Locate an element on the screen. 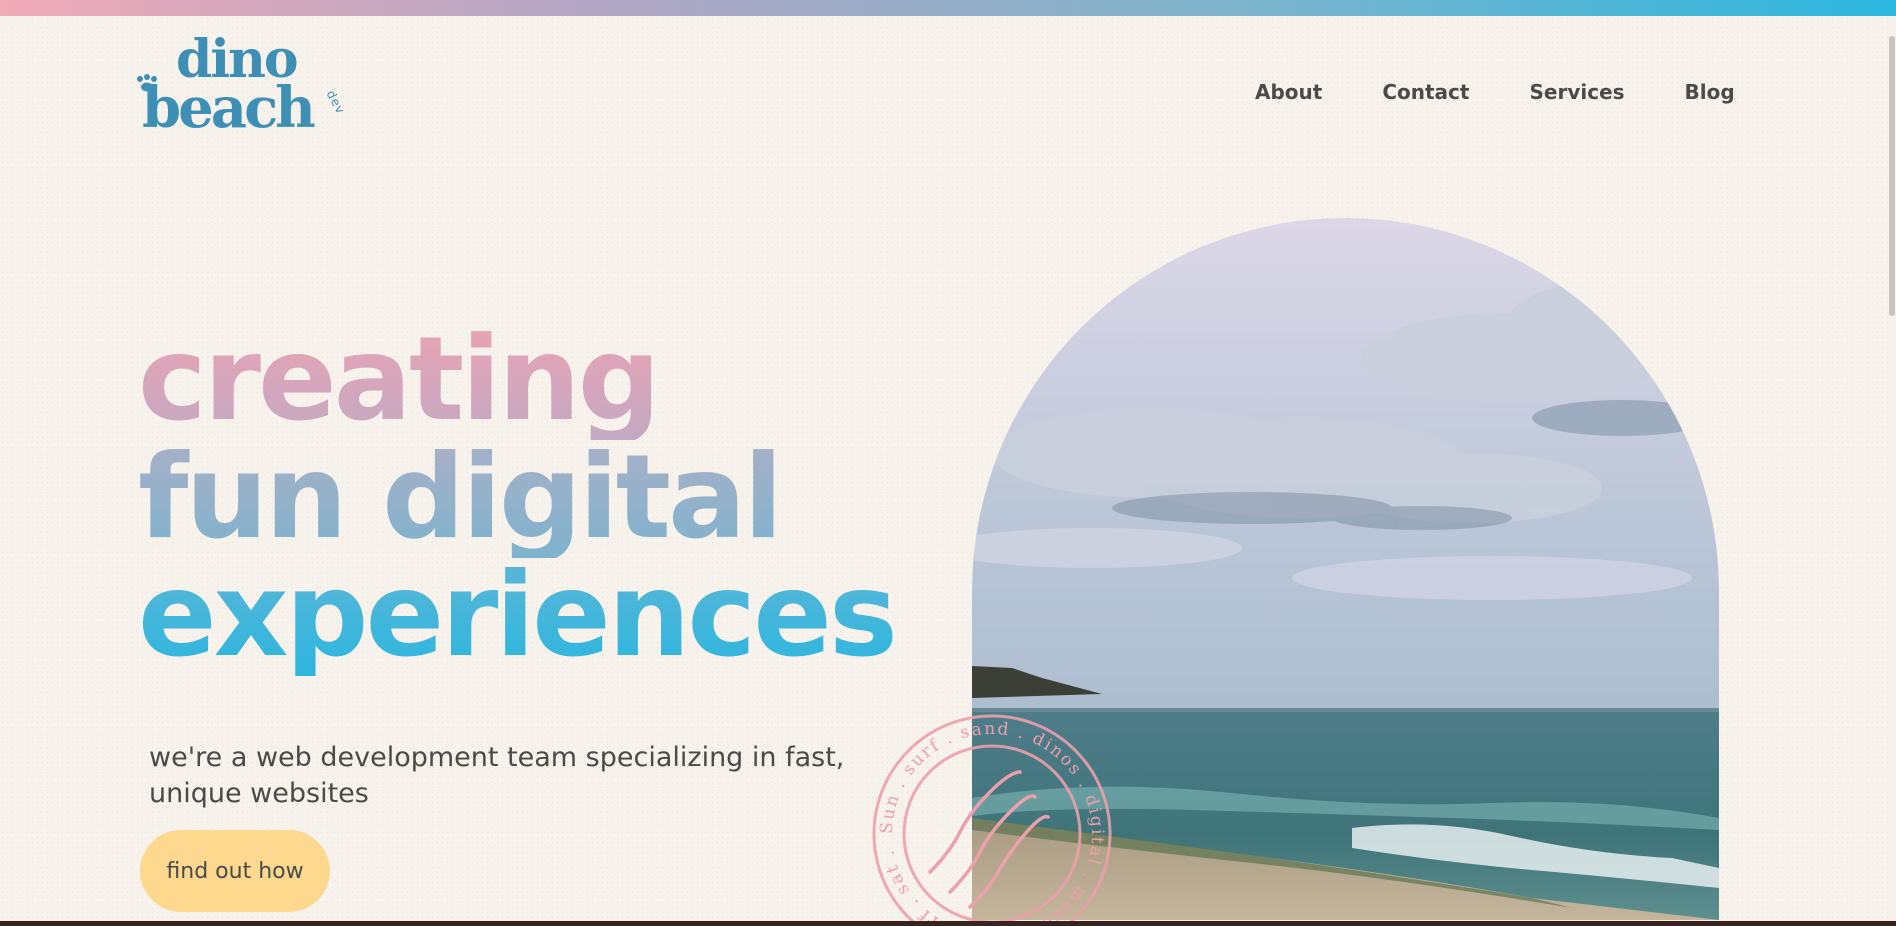  logo-suffix: dev is located at coordinates (335, 102).